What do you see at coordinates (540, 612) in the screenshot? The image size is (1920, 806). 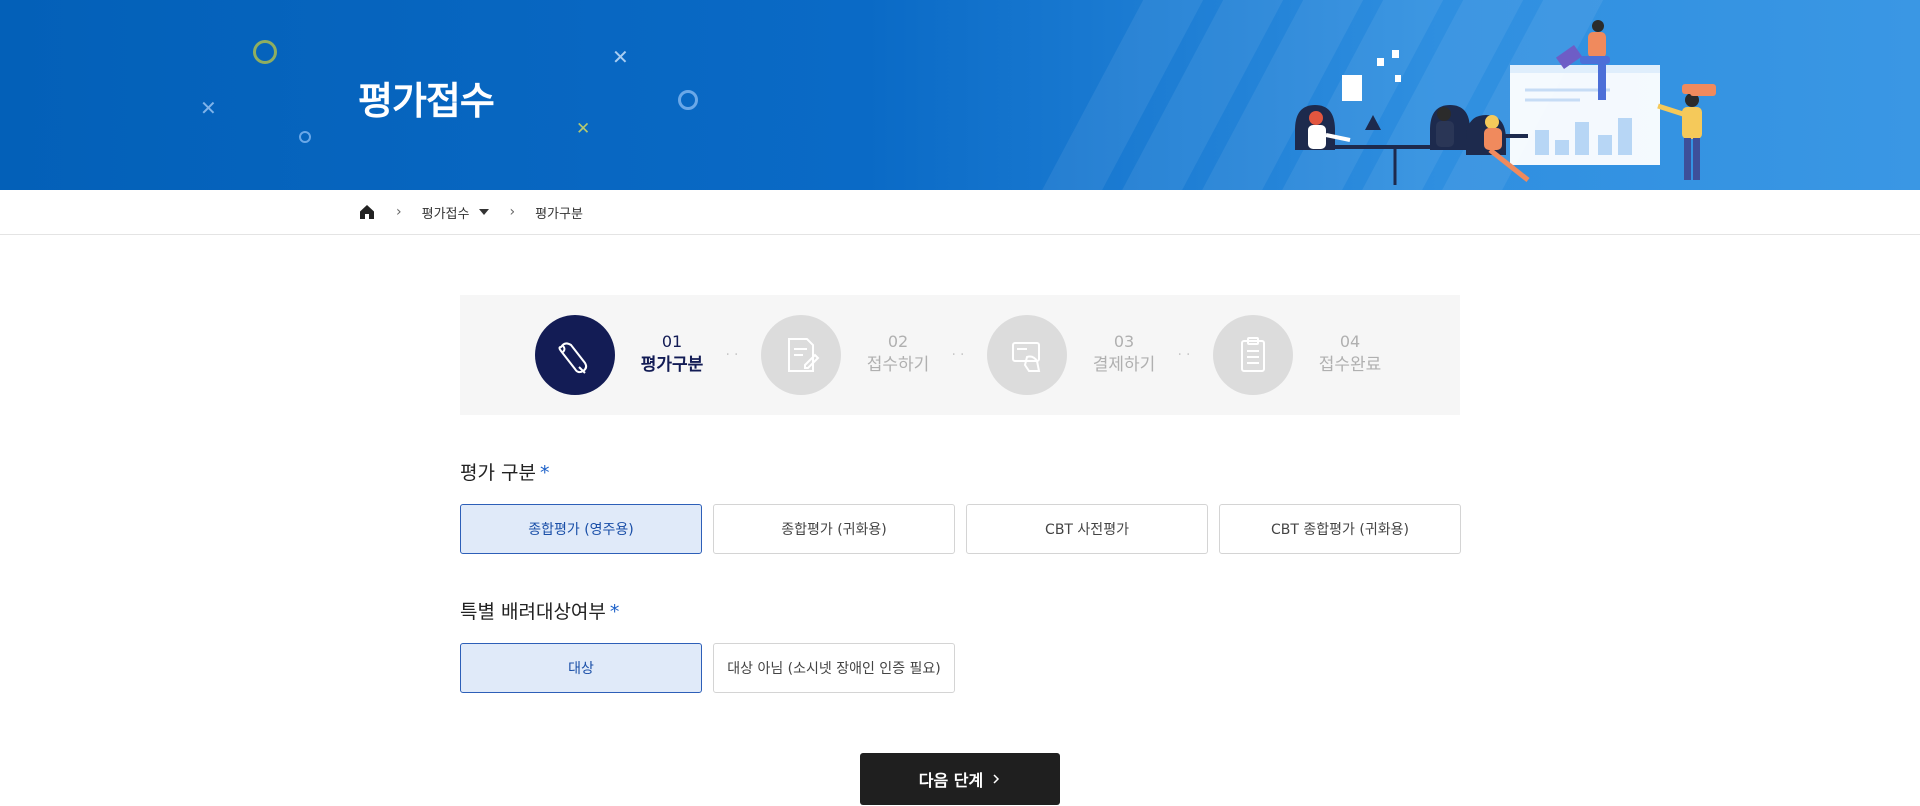 I see `special-care-heading: 특별 배려대상여부 *` at bounding box center [540, 612].